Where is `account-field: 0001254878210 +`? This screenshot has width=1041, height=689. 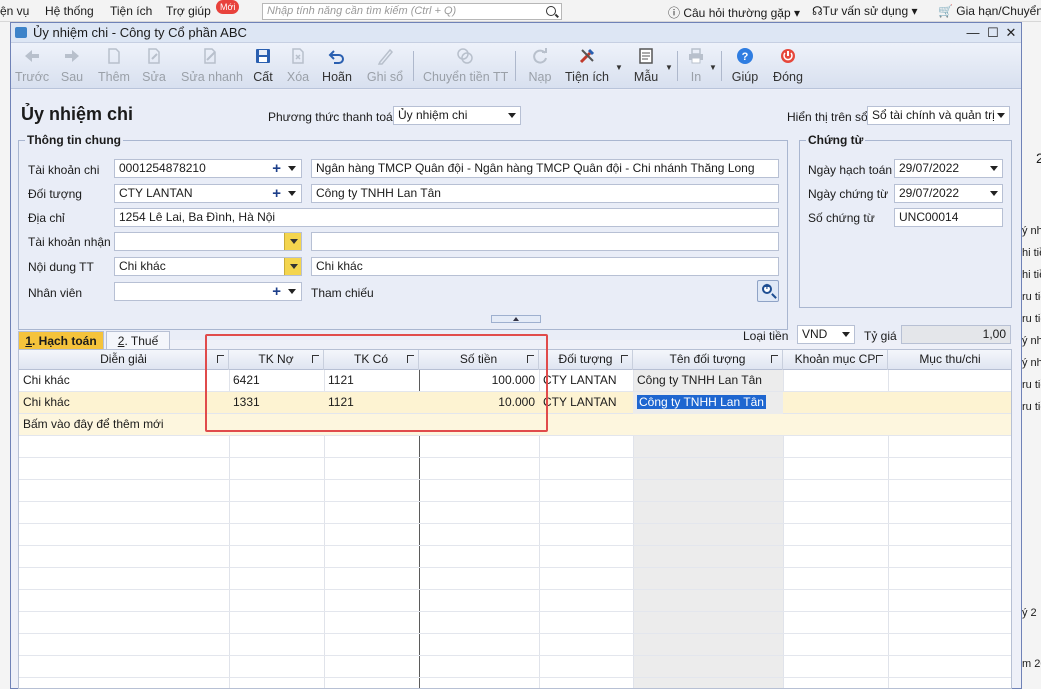 account-field: 0001254878210 + is located at coordinates (208, 168).